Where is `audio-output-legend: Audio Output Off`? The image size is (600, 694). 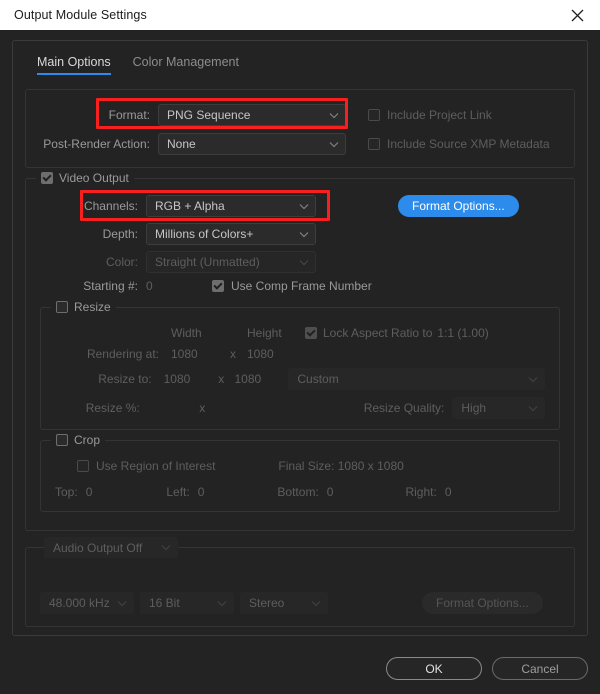
audio-output-legend: Audio Output Off is located at coordinates (111, 547).